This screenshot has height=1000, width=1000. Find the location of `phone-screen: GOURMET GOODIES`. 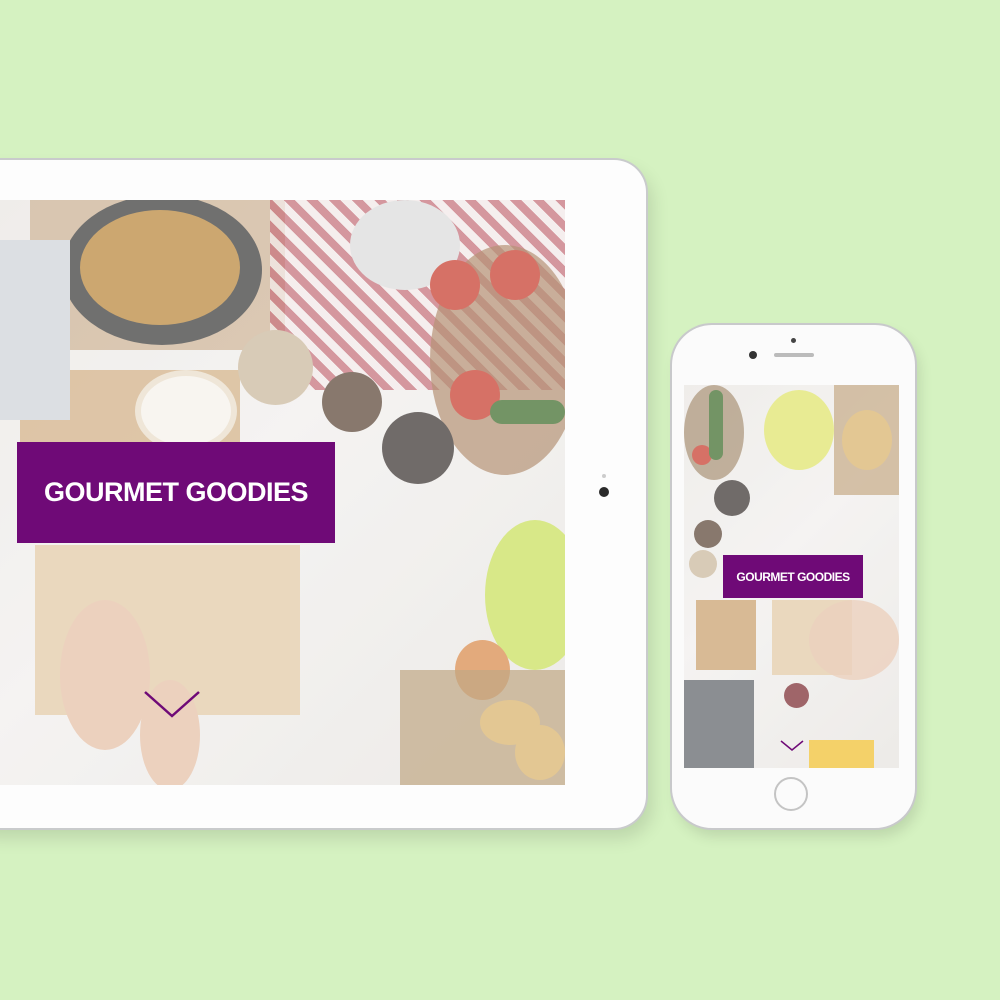

phone-screen: GOURMET GOODIES is located at coordinates (791, 576).